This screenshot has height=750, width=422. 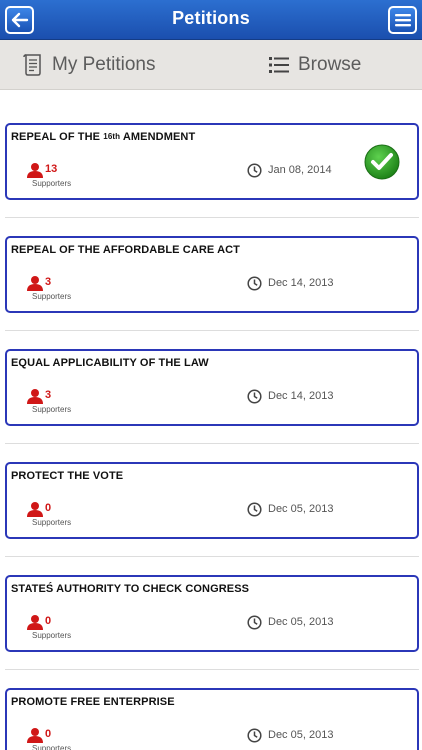 I want to click on petition-title: REPEAL OF THE 16th AMENDMENT, so click(x=103, y=137).